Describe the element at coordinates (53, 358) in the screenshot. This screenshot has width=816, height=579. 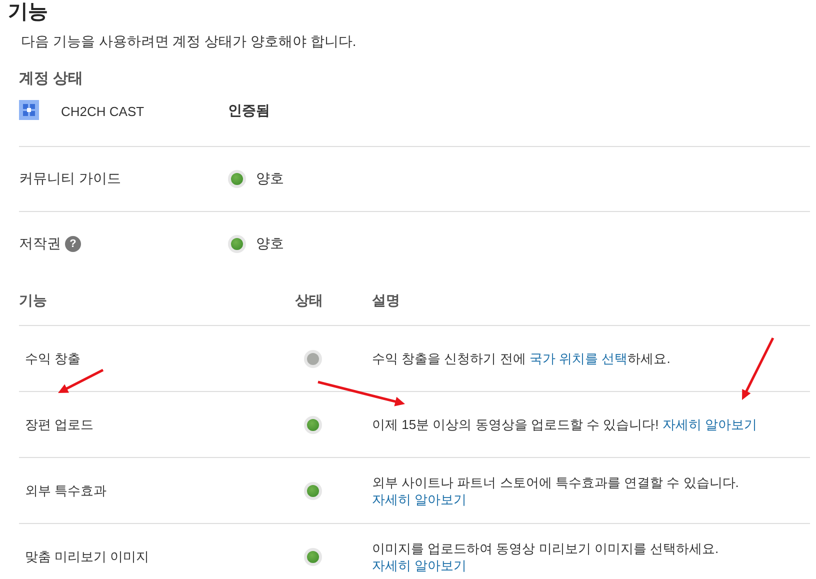
I see `feature-name: 수익 창출` at that location.